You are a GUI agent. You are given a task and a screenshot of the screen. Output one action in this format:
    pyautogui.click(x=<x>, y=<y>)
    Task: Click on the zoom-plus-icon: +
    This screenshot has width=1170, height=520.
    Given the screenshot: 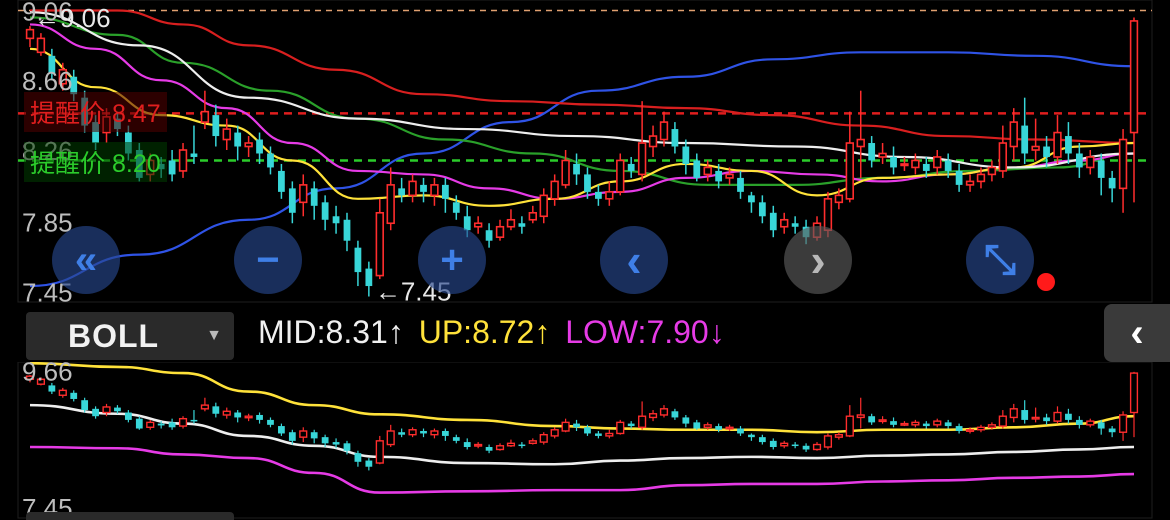 What is the action you would take?
    pyautogui.click(x=452, y=260)
    